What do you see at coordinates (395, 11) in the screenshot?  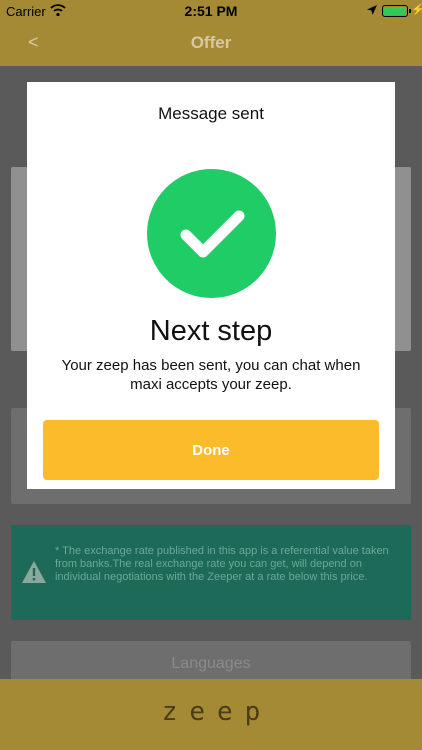 I see `battery-icon` at bounding box center [395, 11].